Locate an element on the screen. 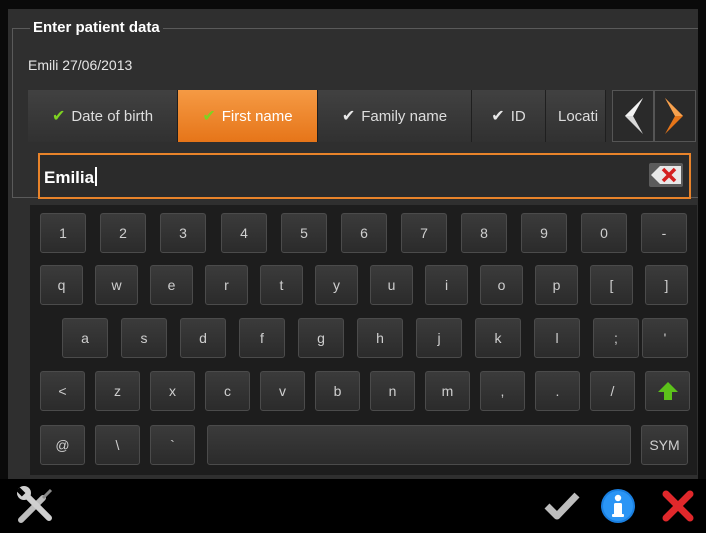 The height and width of the screenshot is (533, 706). key-8: 8 is located at coordinates (484, 233).